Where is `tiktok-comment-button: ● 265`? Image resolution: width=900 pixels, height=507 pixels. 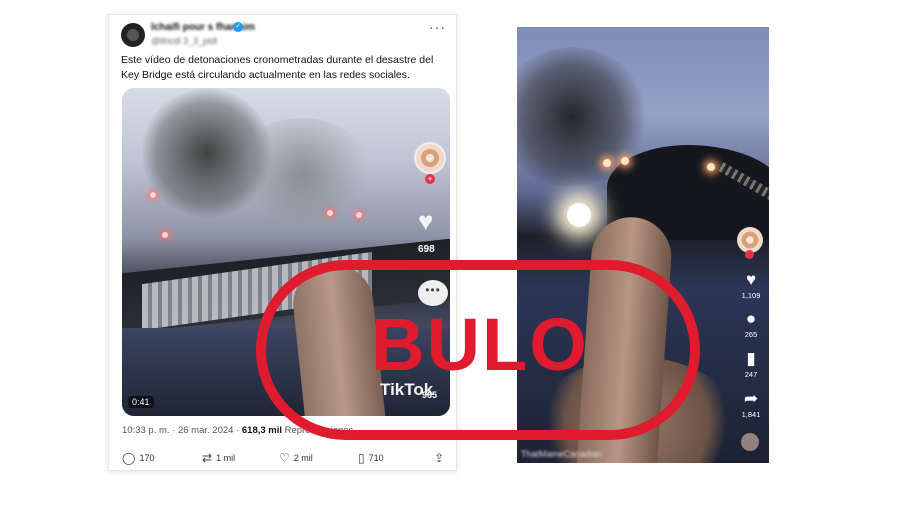
tiktok-comment-button: ● 265 is located at coordinates (750, 324).